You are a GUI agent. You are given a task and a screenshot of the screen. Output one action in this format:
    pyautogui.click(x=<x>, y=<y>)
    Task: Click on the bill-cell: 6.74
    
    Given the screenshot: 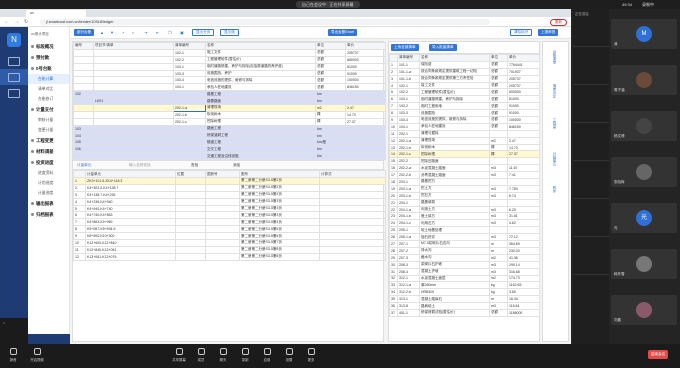 What is the action you would take?
    pyautogui.click(x=523, y=195)
    